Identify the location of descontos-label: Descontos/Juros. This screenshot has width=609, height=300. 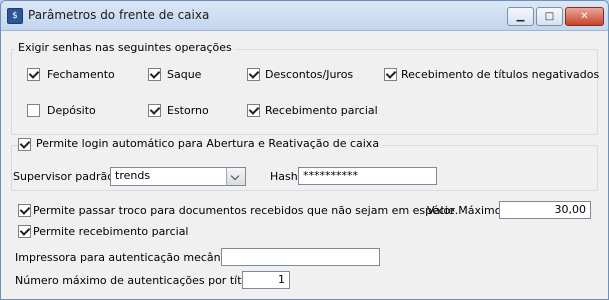
(309, 74).